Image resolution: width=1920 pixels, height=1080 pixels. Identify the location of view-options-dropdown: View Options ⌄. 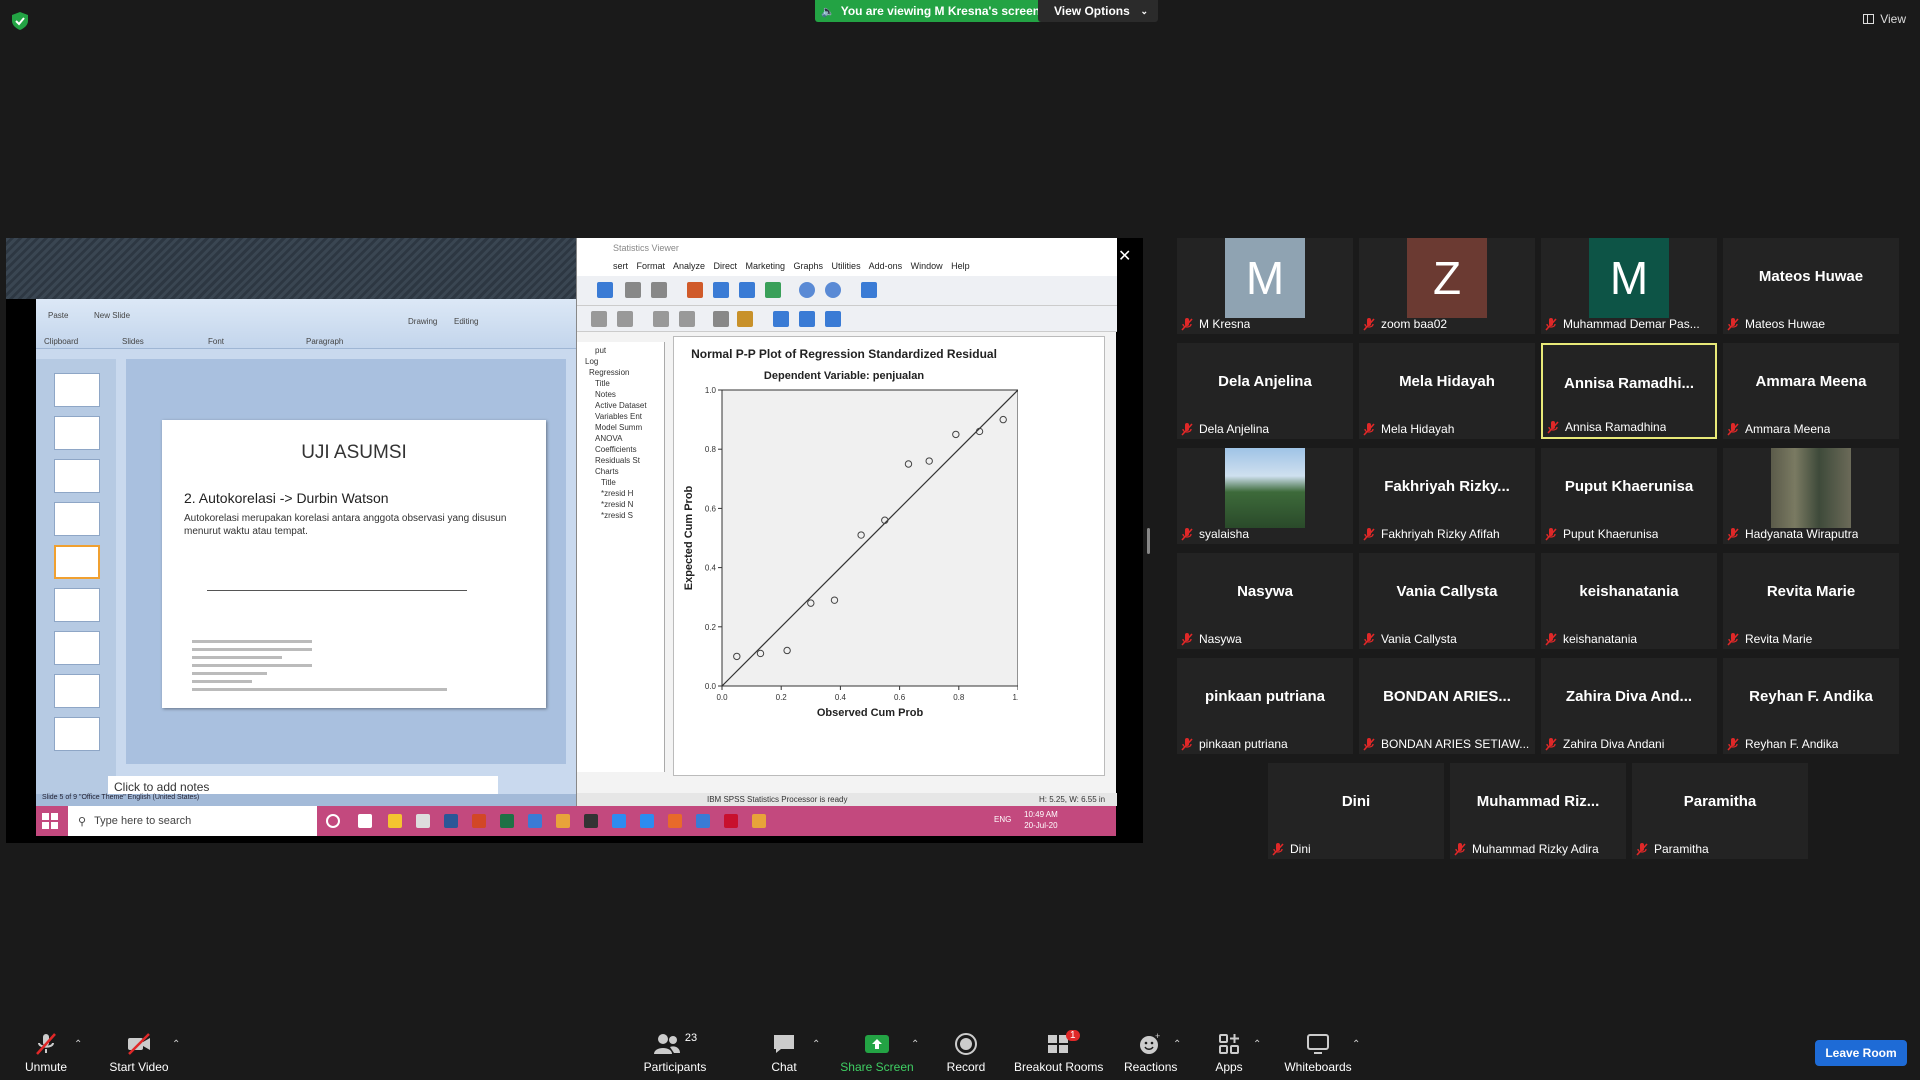
(1098, 11).